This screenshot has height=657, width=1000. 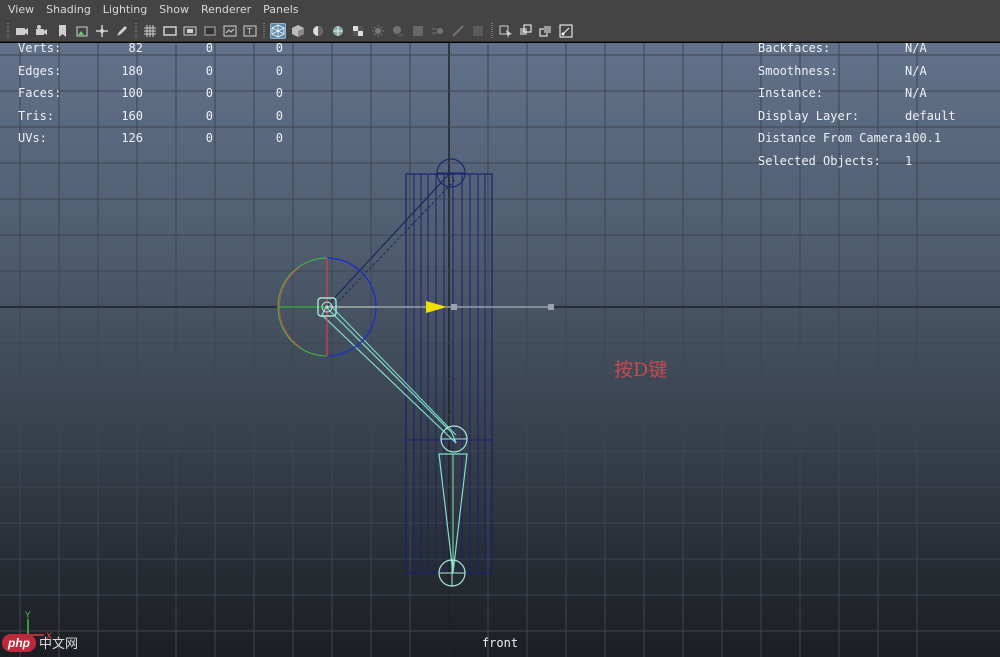 I want to click on 2d-pan-zoom-icon, so click(x=102, y=30).